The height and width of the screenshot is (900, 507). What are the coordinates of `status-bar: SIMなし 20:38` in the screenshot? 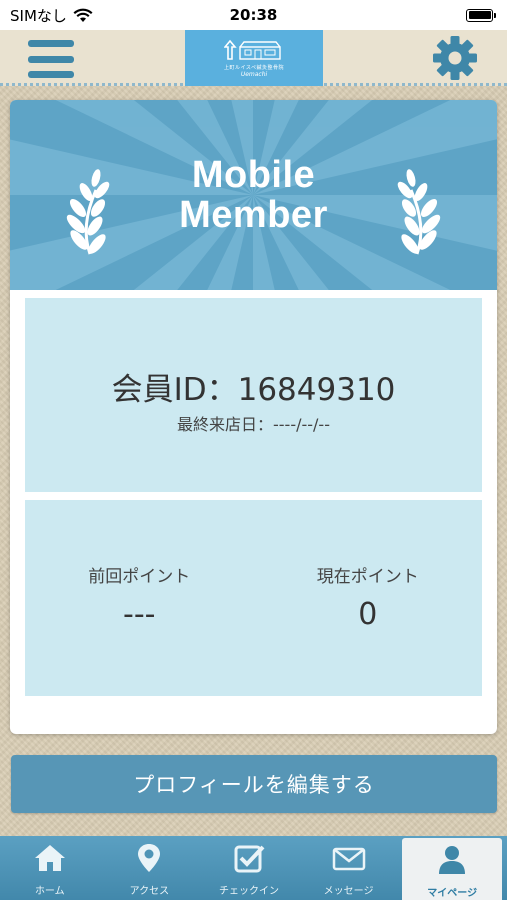 It's located at (253, 15).